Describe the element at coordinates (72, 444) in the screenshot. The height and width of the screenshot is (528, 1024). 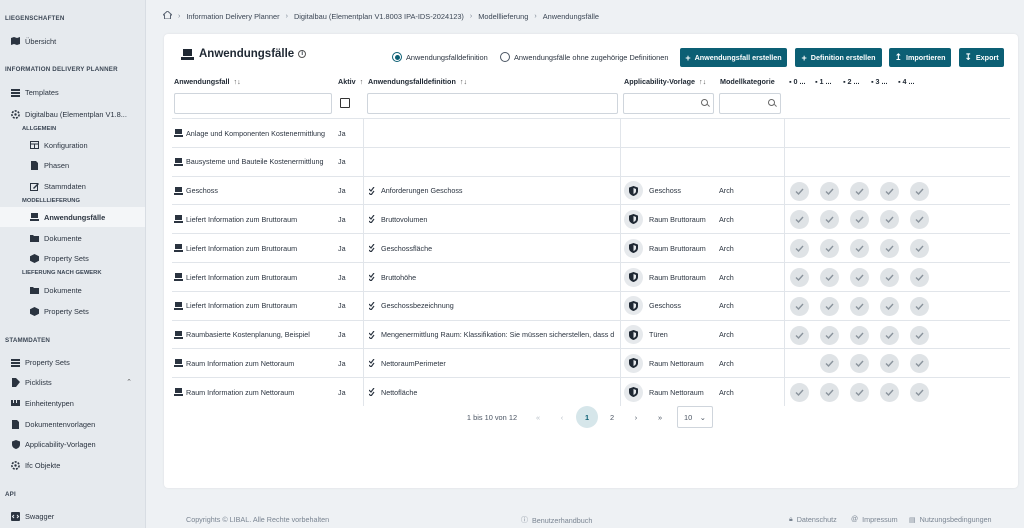
I see `sidebar-item-applicability-vorlagen: Applicability-Vorlagen` at that location.